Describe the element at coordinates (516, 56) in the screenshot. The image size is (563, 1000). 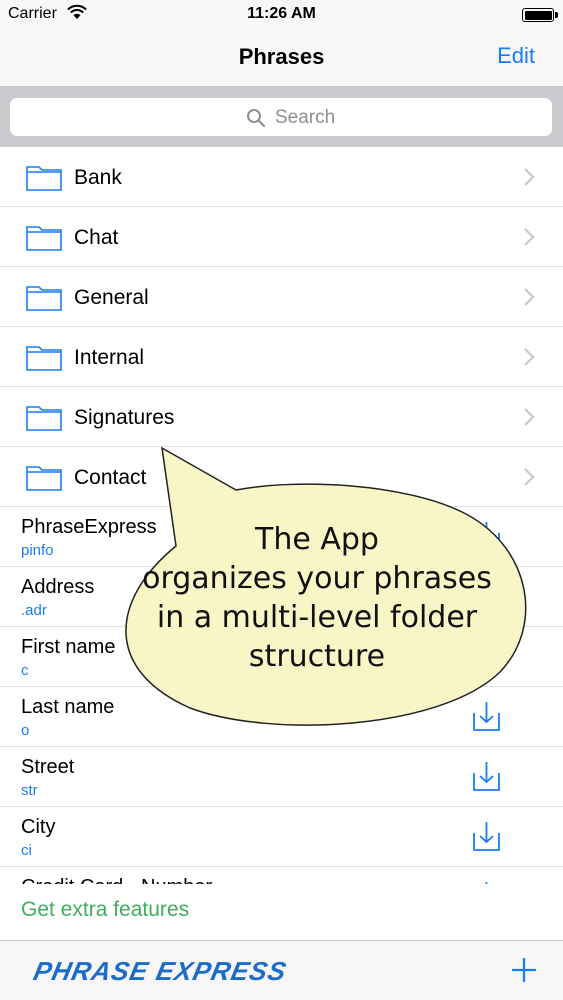
I see `edit-button: Edit` at that location.